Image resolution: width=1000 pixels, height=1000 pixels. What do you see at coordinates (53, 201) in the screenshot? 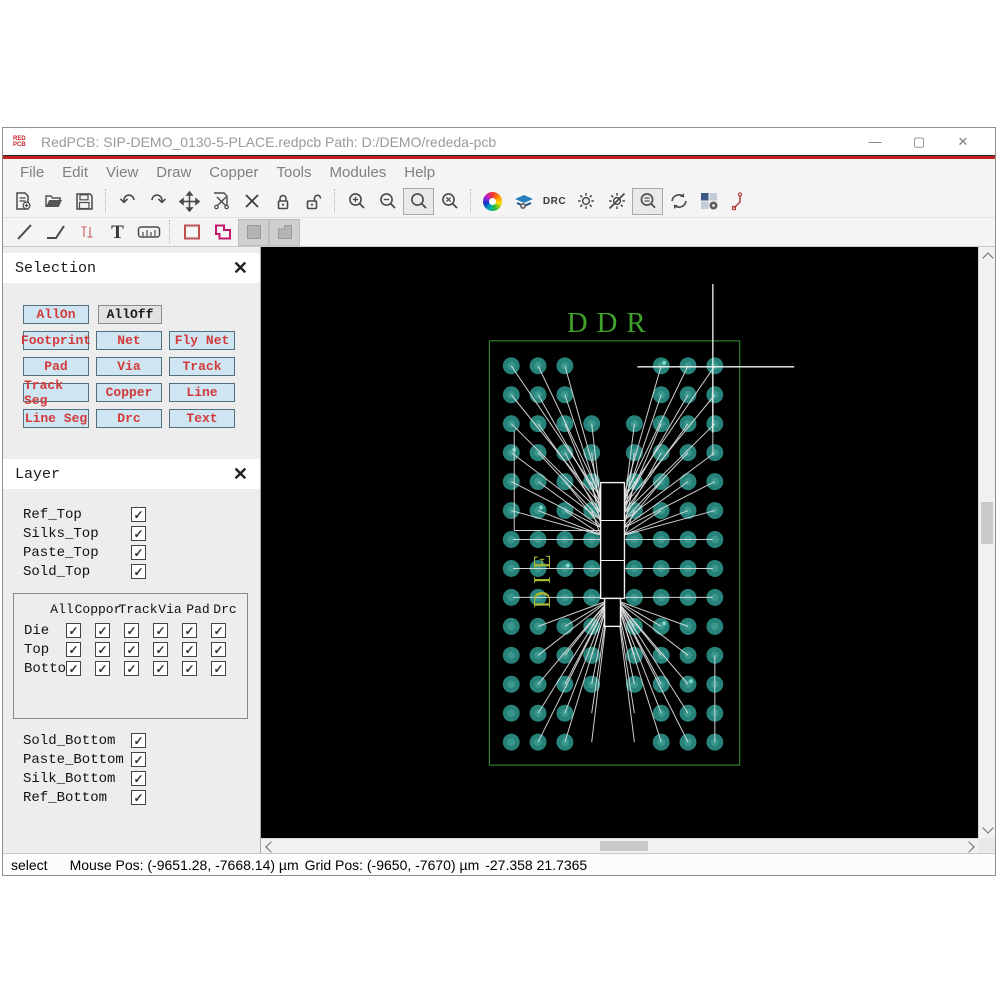
I see `open-file-icon` at bounding box center [53, 201].